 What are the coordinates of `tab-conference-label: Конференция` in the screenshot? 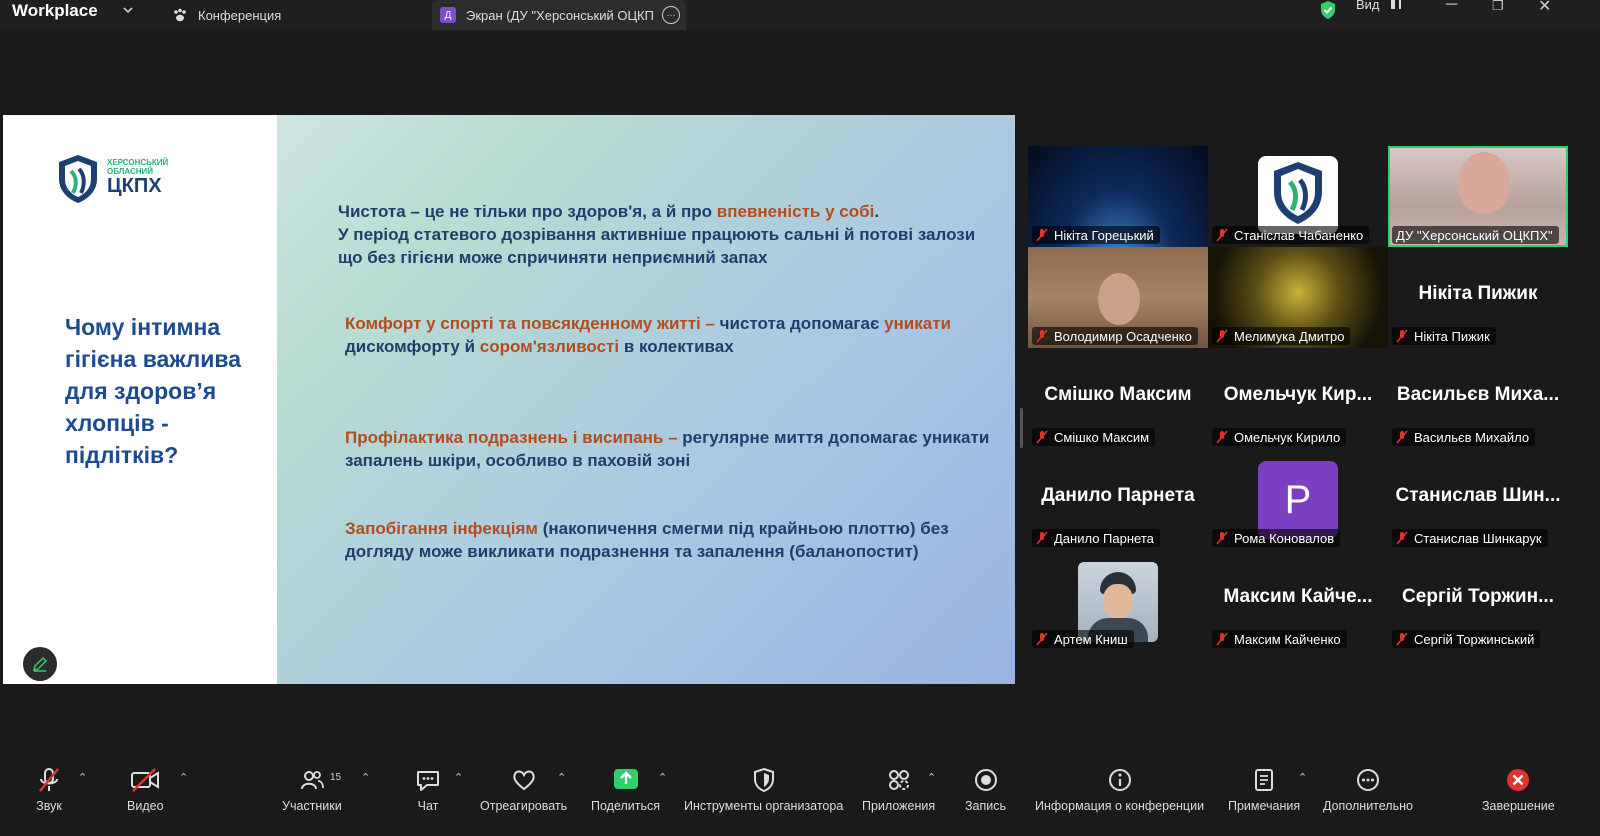 It's located at (240, 15).